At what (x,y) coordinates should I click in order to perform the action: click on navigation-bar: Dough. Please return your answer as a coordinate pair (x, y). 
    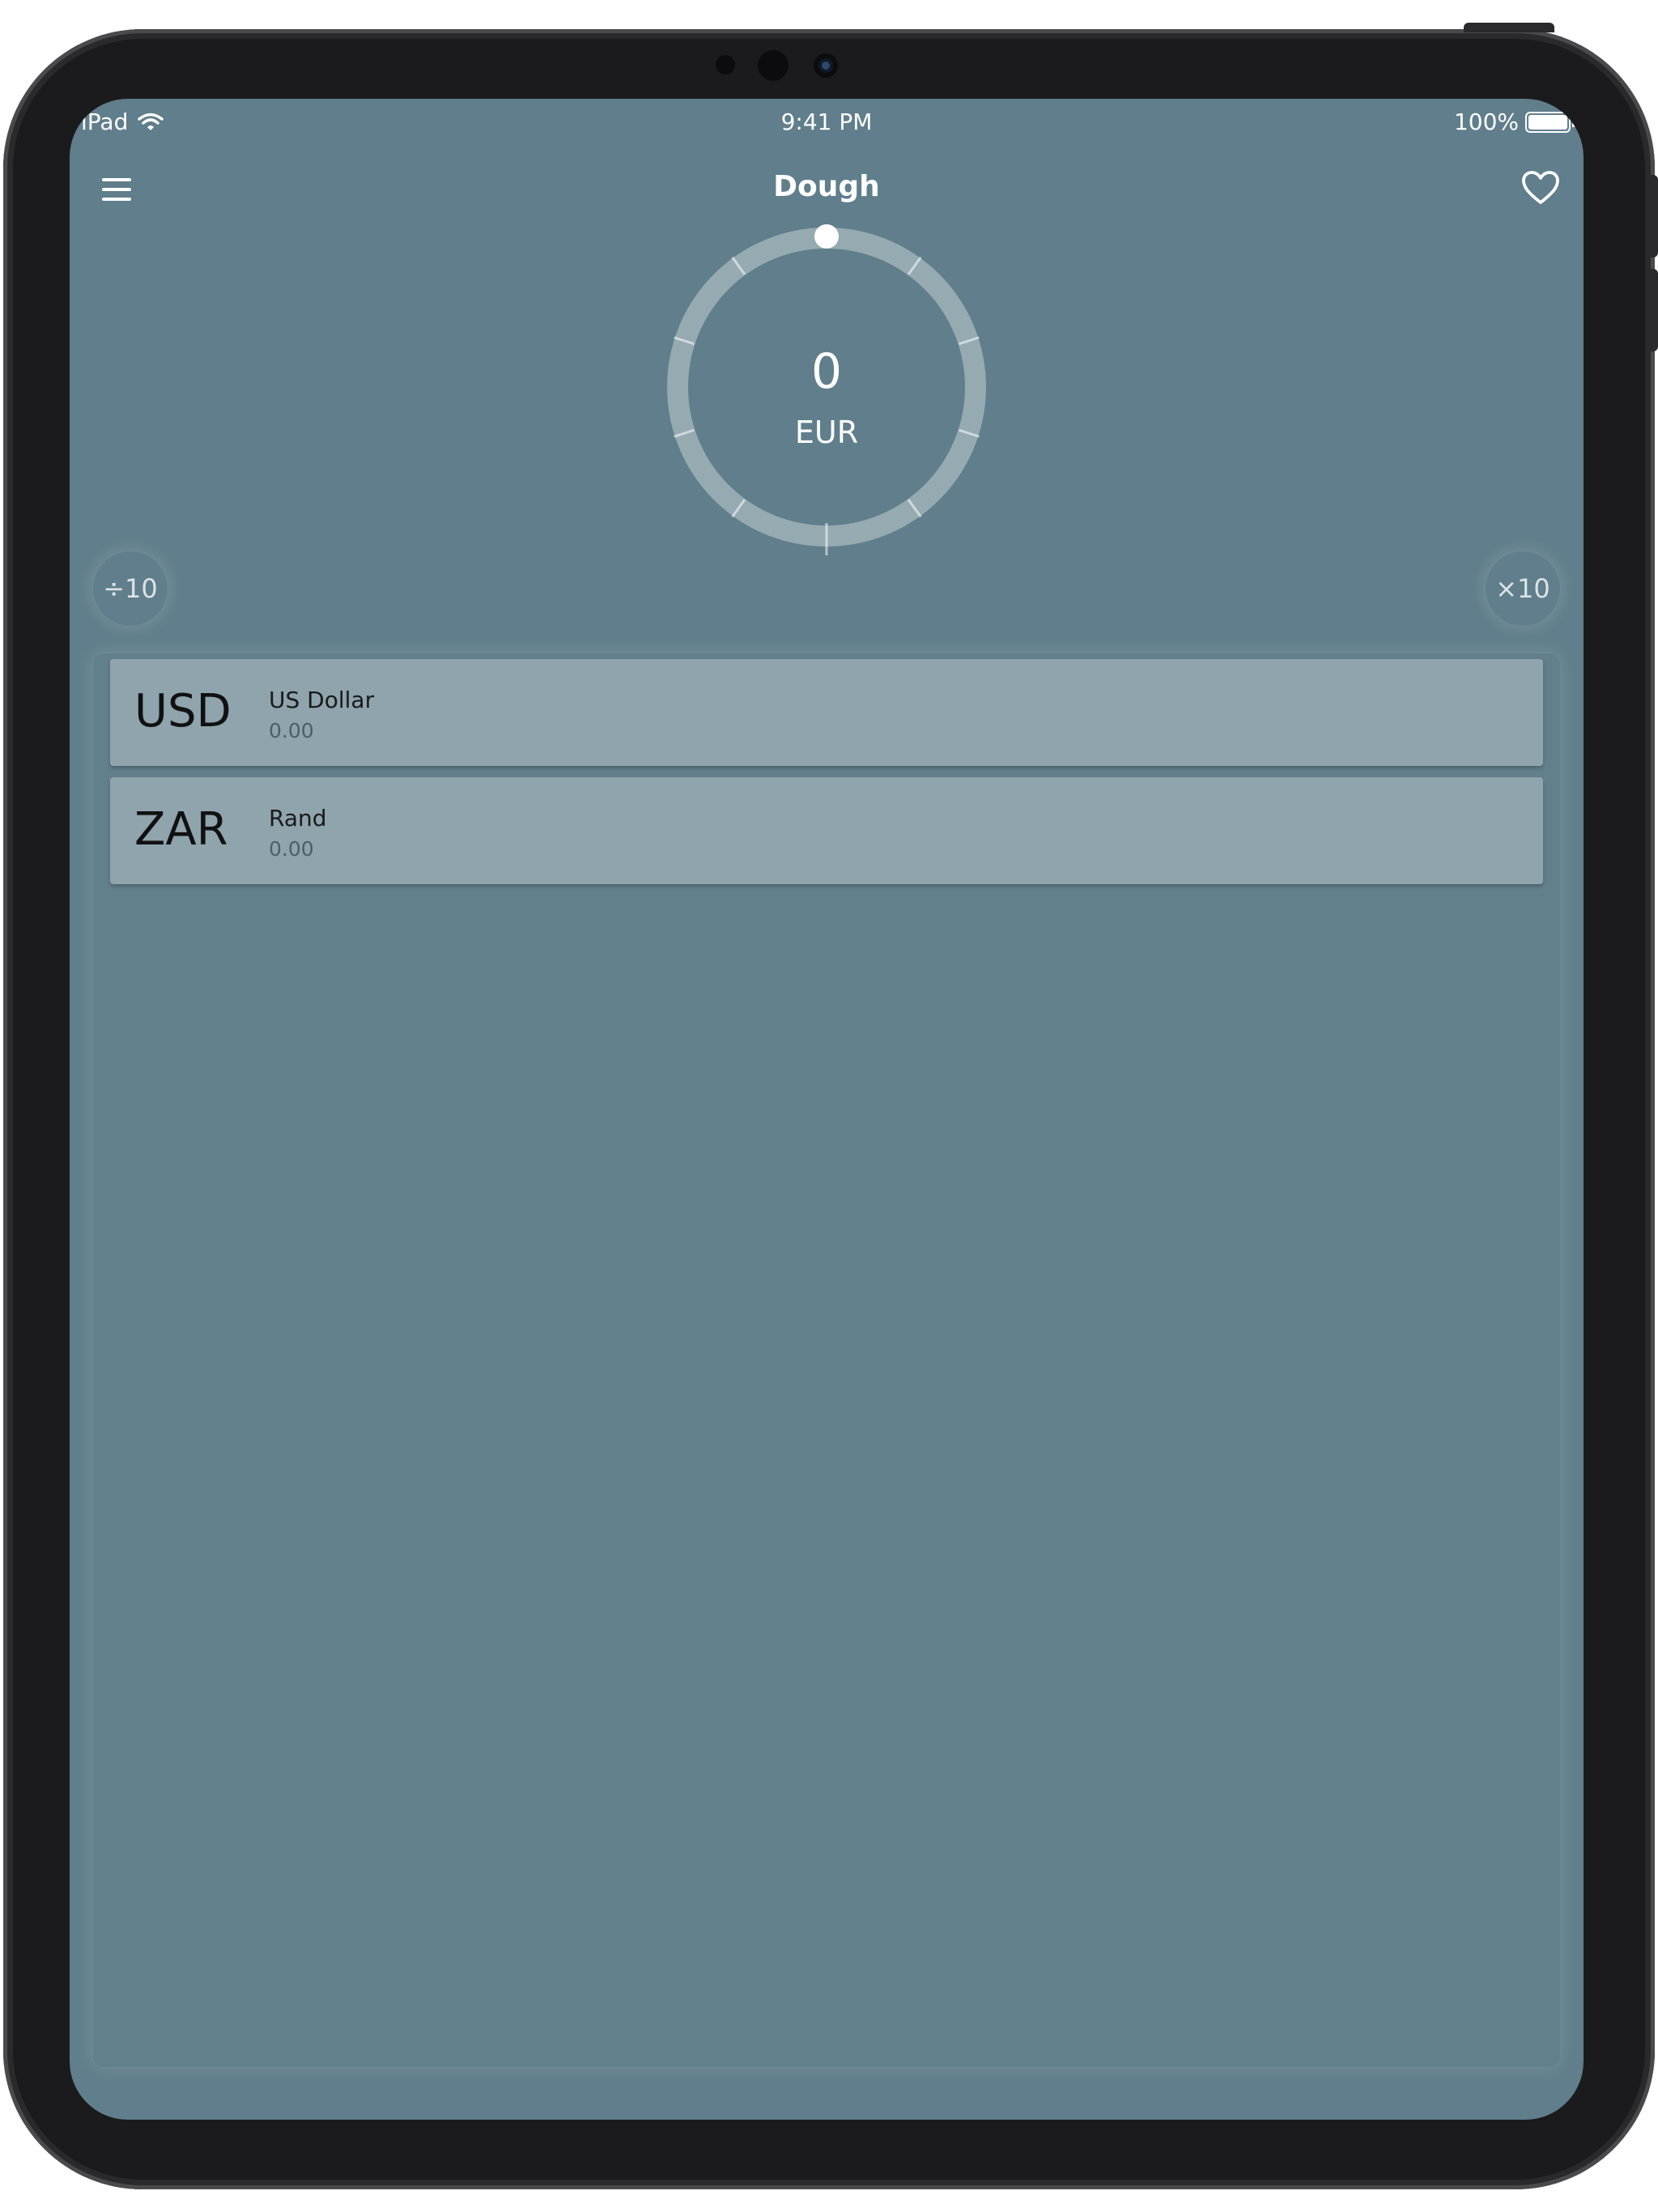
    Looking at the image, I should click on (827, 187).